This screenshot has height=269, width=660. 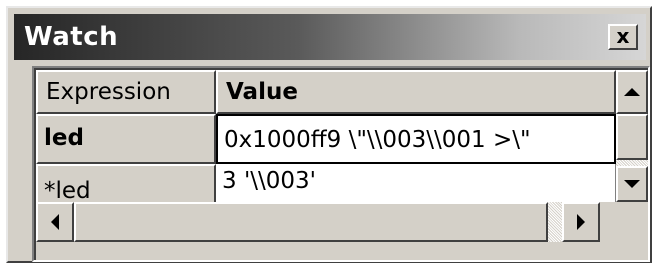 What do you see at coordinates (71, 37) in the screenshot?
I see `window-title: Watch` at bounding box center [71, 37].